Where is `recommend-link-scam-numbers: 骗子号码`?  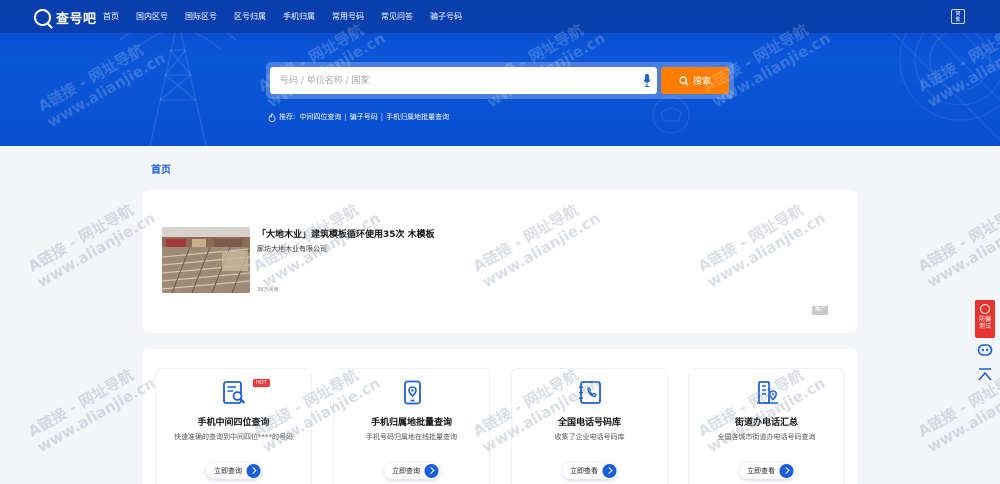
recommend-link-scam-numbers: 骗子号码 is located at coordinates (364, 117).